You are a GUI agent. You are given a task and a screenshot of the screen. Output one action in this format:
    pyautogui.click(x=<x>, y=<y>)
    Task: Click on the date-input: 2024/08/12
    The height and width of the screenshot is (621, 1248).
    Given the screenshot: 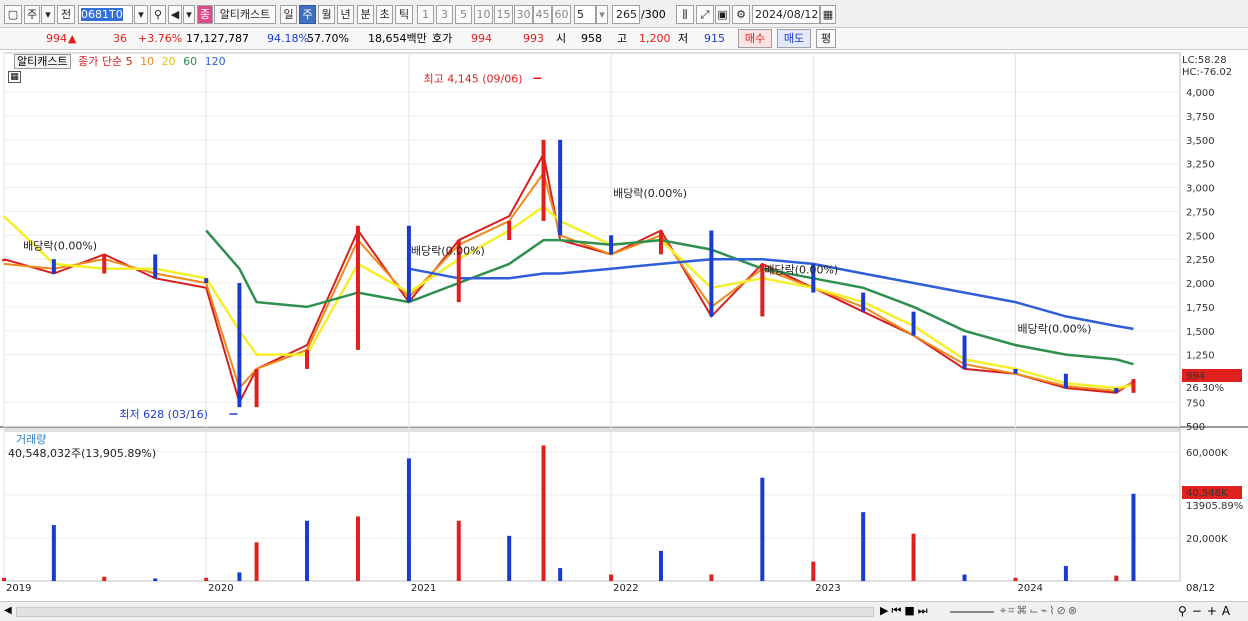 What is the action you would take?
    pyautogui.click(x=786, y=14)
    